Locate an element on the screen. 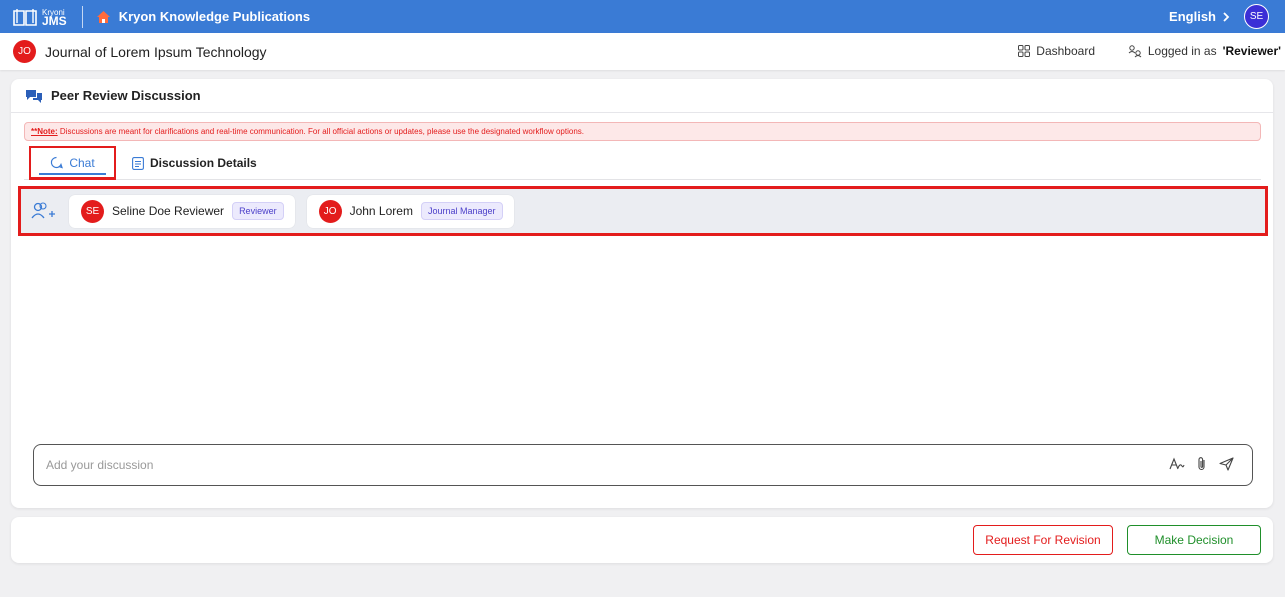 The width and height of the screenshot is (1285, 597). logged-role: 'Reviewer' is located at coordinates (1251, 51).